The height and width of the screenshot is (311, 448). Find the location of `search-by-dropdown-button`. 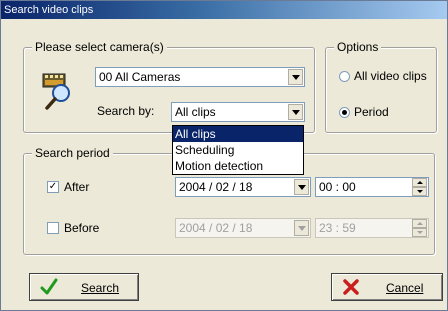

search-by-dropdown-button is located at coordinates (295, 112).